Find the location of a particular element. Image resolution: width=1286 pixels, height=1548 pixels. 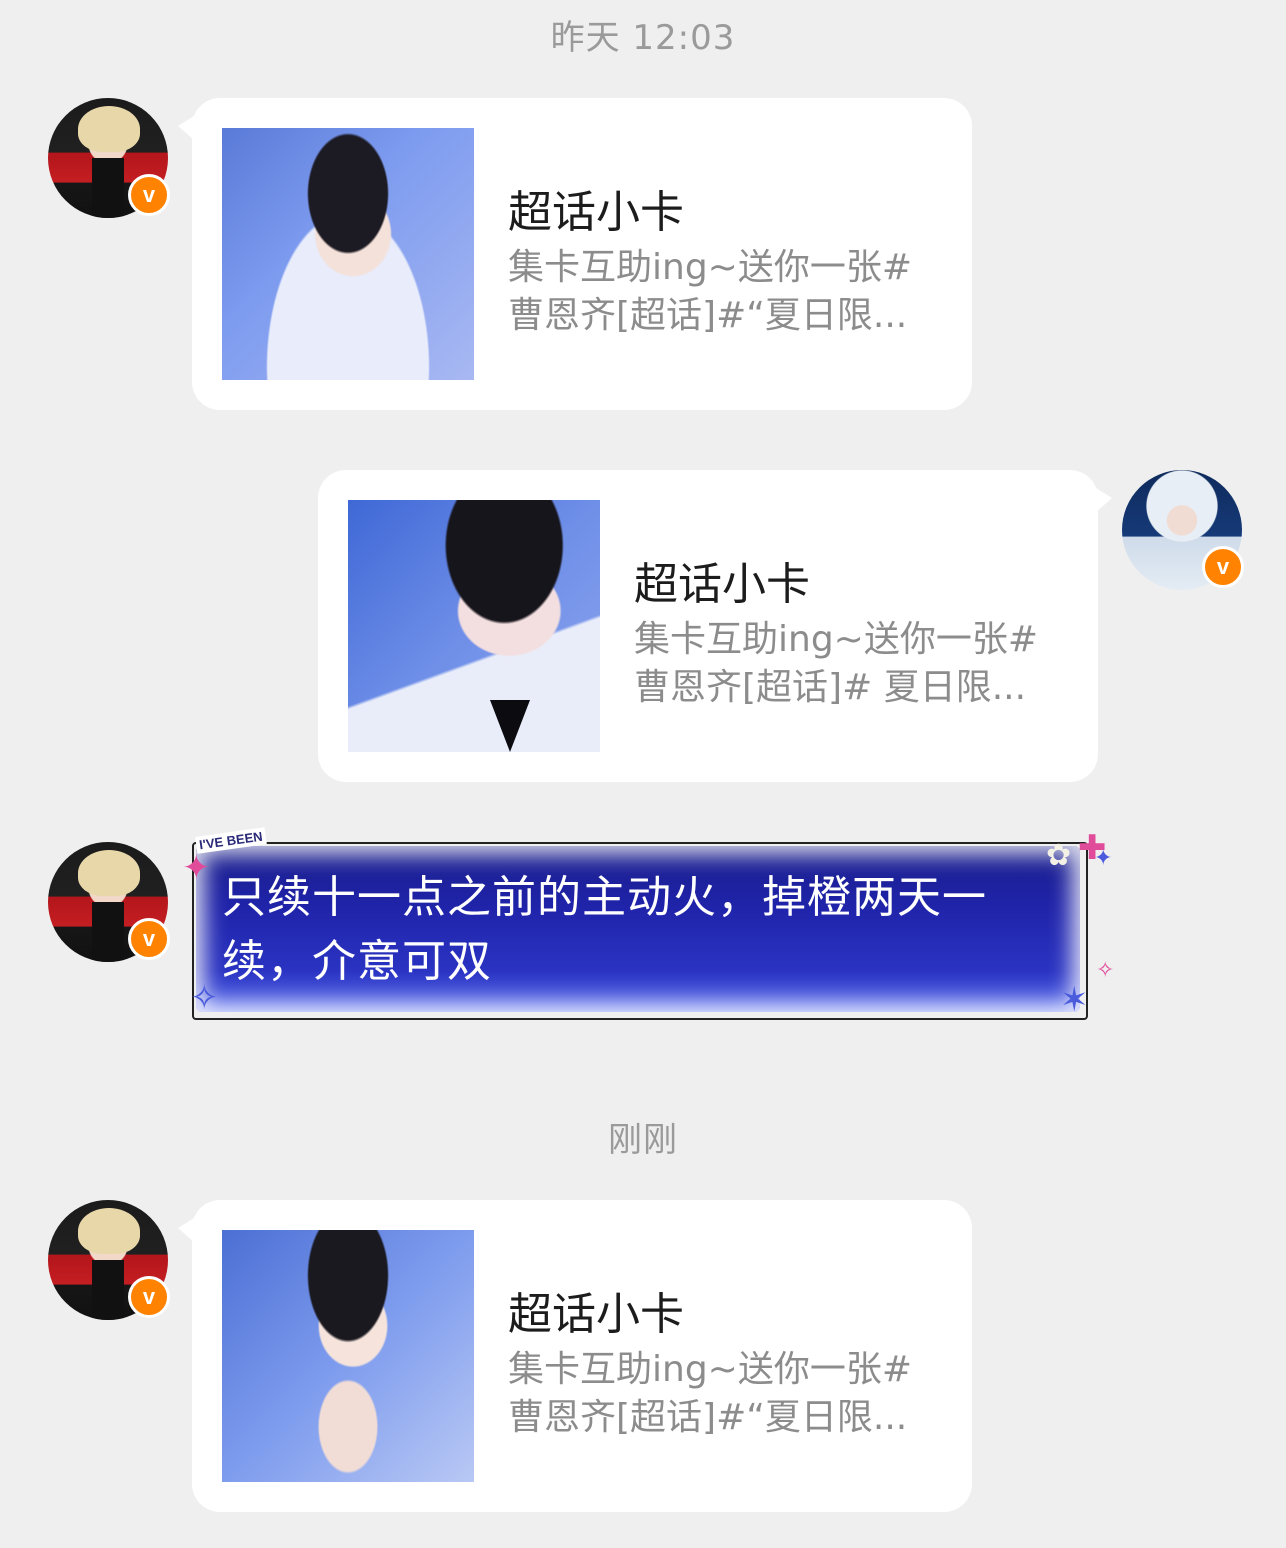

timestamp: 刚刚 is located at coordinates (643, 1140).